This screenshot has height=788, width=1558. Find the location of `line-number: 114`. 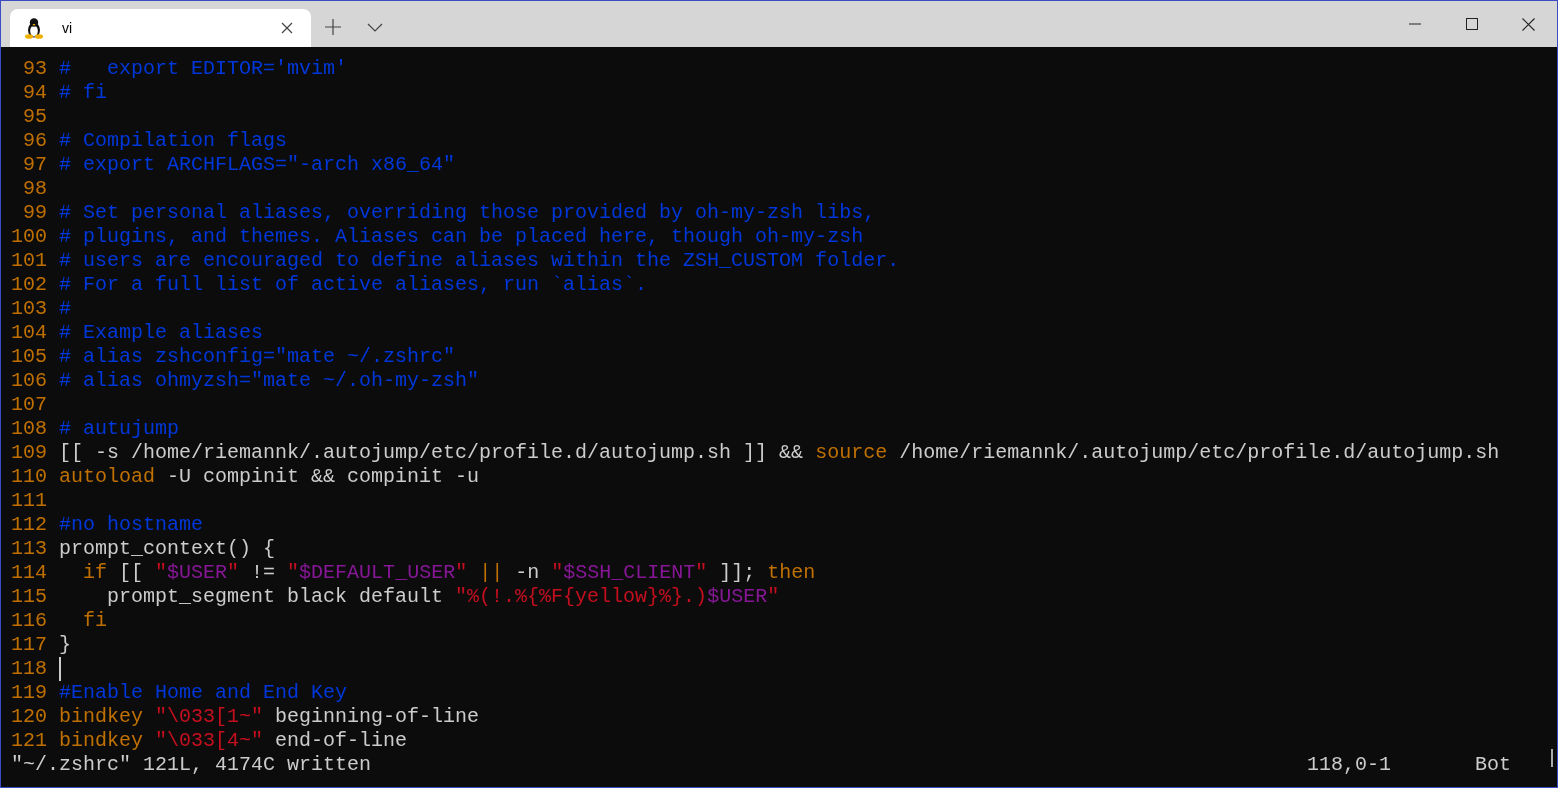

line-number: 114 is located at coordinates (29, 573).